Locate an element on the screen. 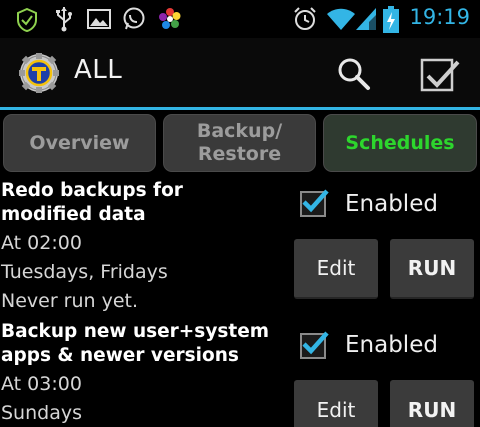 The image size is (480, 427). tab-overview: Overview is located at coordinates (79, 143).